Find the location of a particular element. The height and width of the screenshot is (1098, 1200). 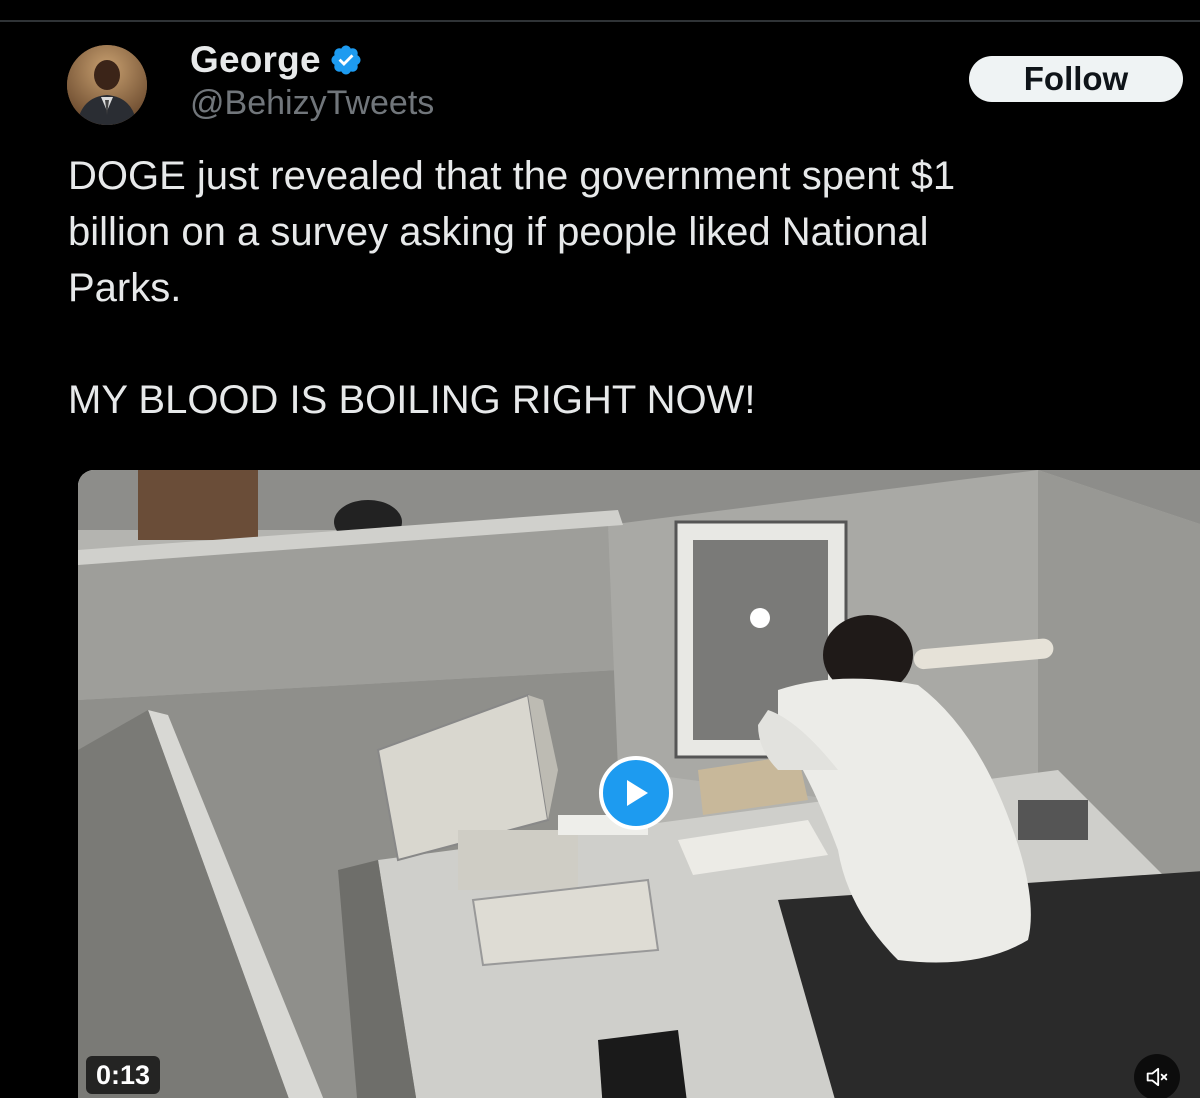

profile-photo-icon is located at coordinates (107, 85).